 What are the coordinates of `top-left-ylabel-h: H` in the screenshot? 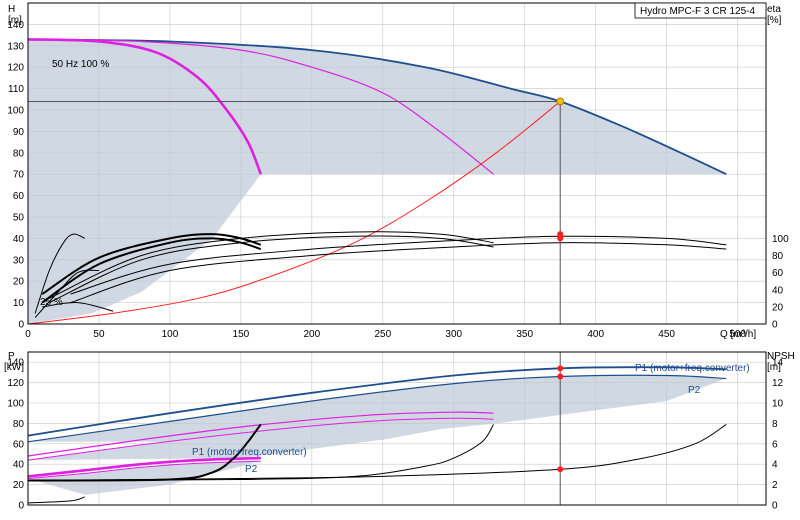 It's located at (11, 9).